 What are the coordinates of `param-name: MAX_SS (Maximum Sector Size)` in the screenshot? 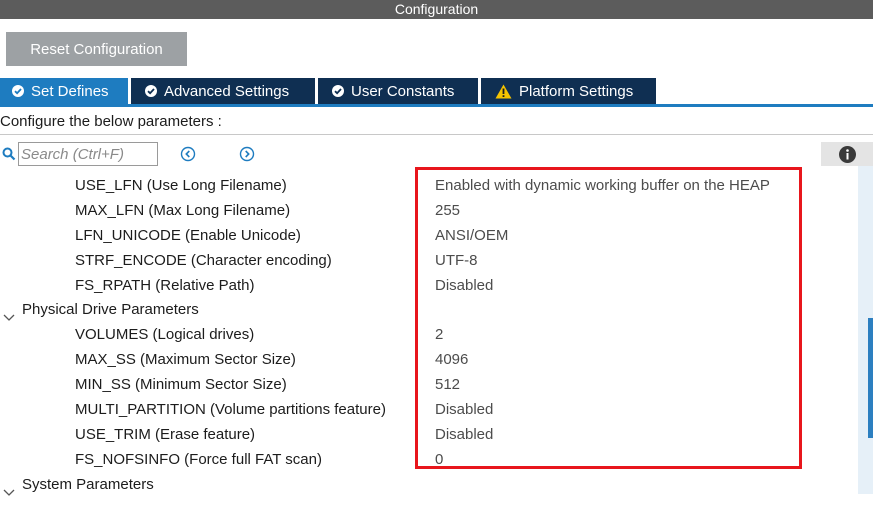 It's located at (185, 359).